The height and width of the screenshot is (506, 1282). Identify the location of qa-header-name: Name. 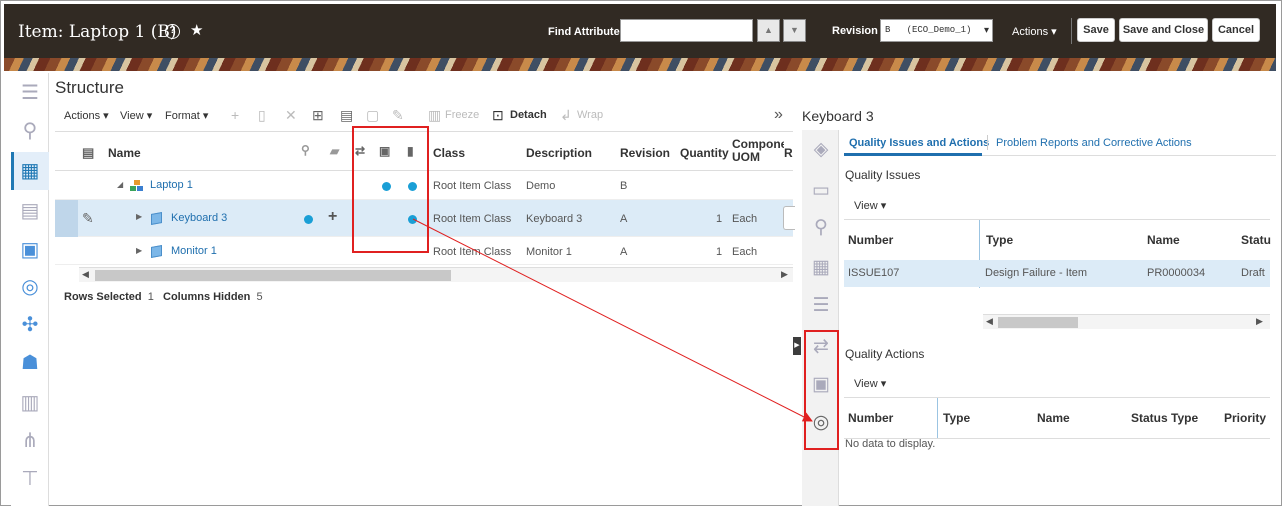
(1053, 418).